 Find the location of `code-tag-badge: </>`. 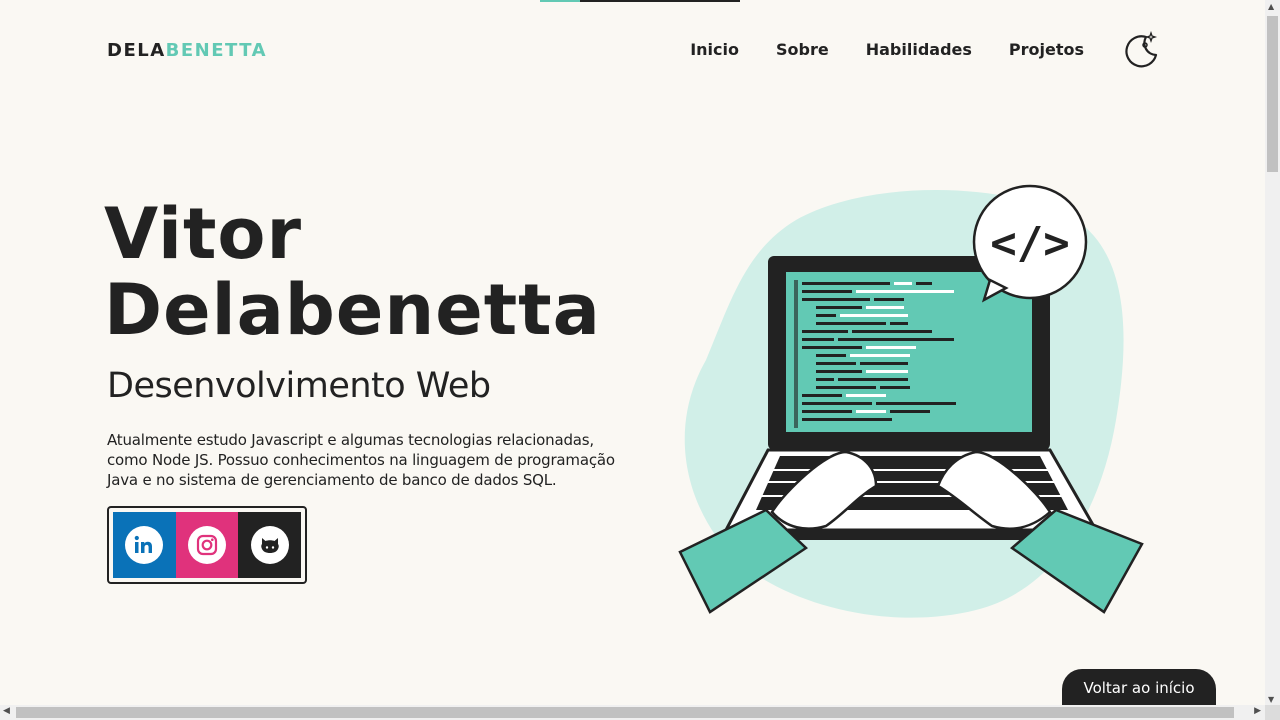

code-tag-badge: </> is located at coordinates (1029, 243).